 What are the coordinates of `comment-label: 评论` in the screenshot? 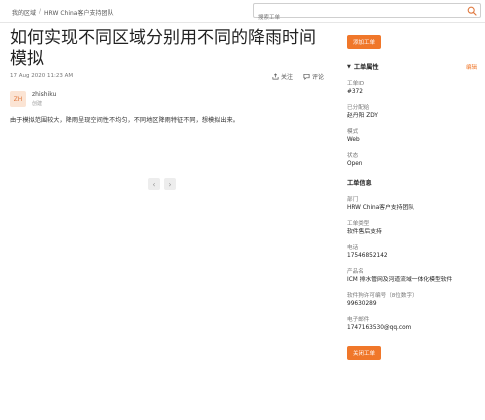 It's located at (317, 77).